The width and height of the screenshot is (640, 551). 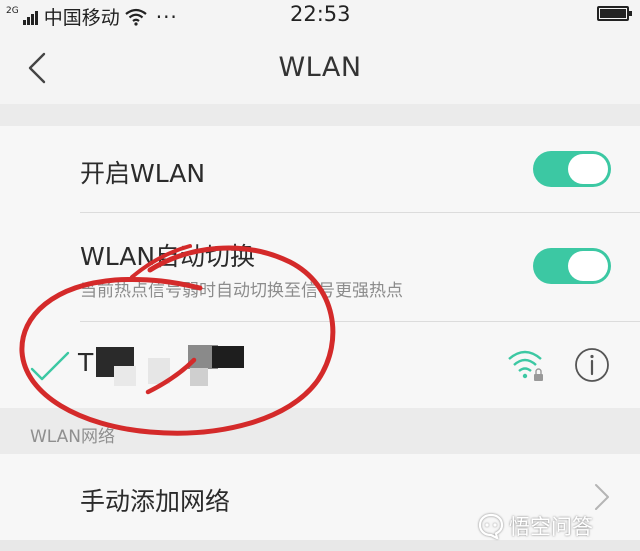 What do you see at coordinates (81, 18) in the screenshot?
I see `carrier-name: 中国移动` at bounding box center [81, 18].